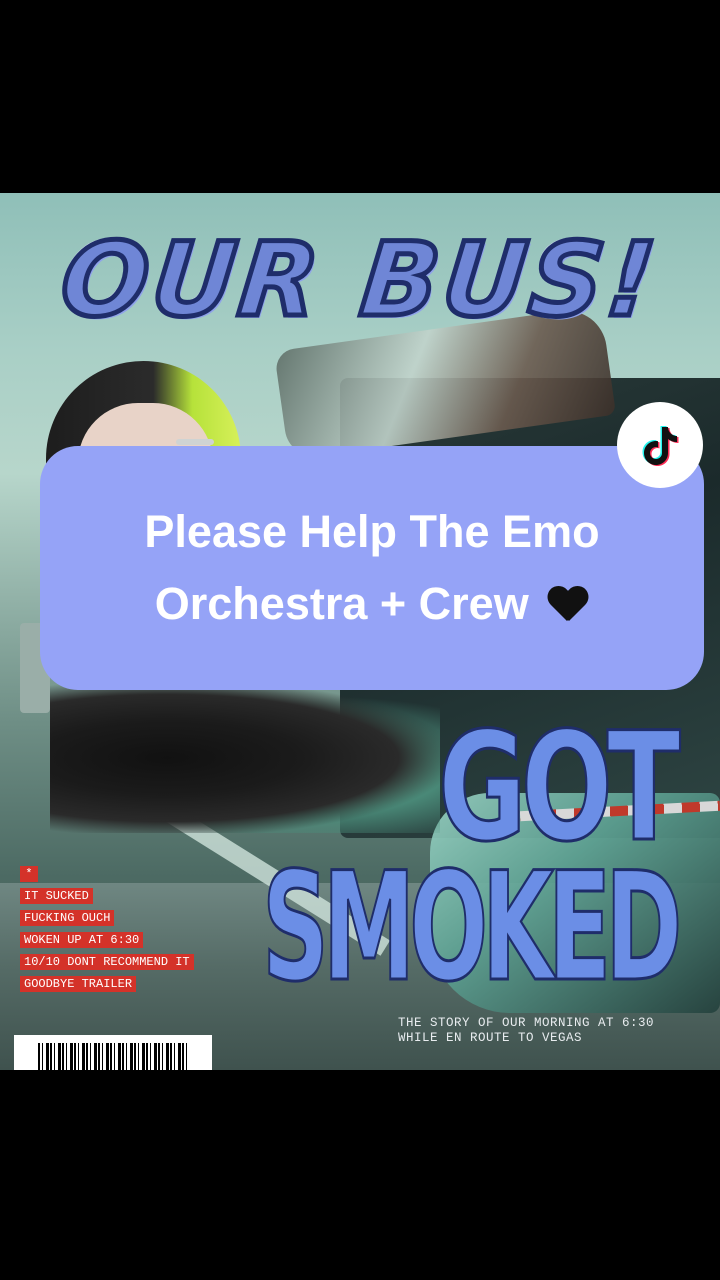  I want to click on caption-text: Please Help The Emo Orchestra + Crew, so click(372, 568).